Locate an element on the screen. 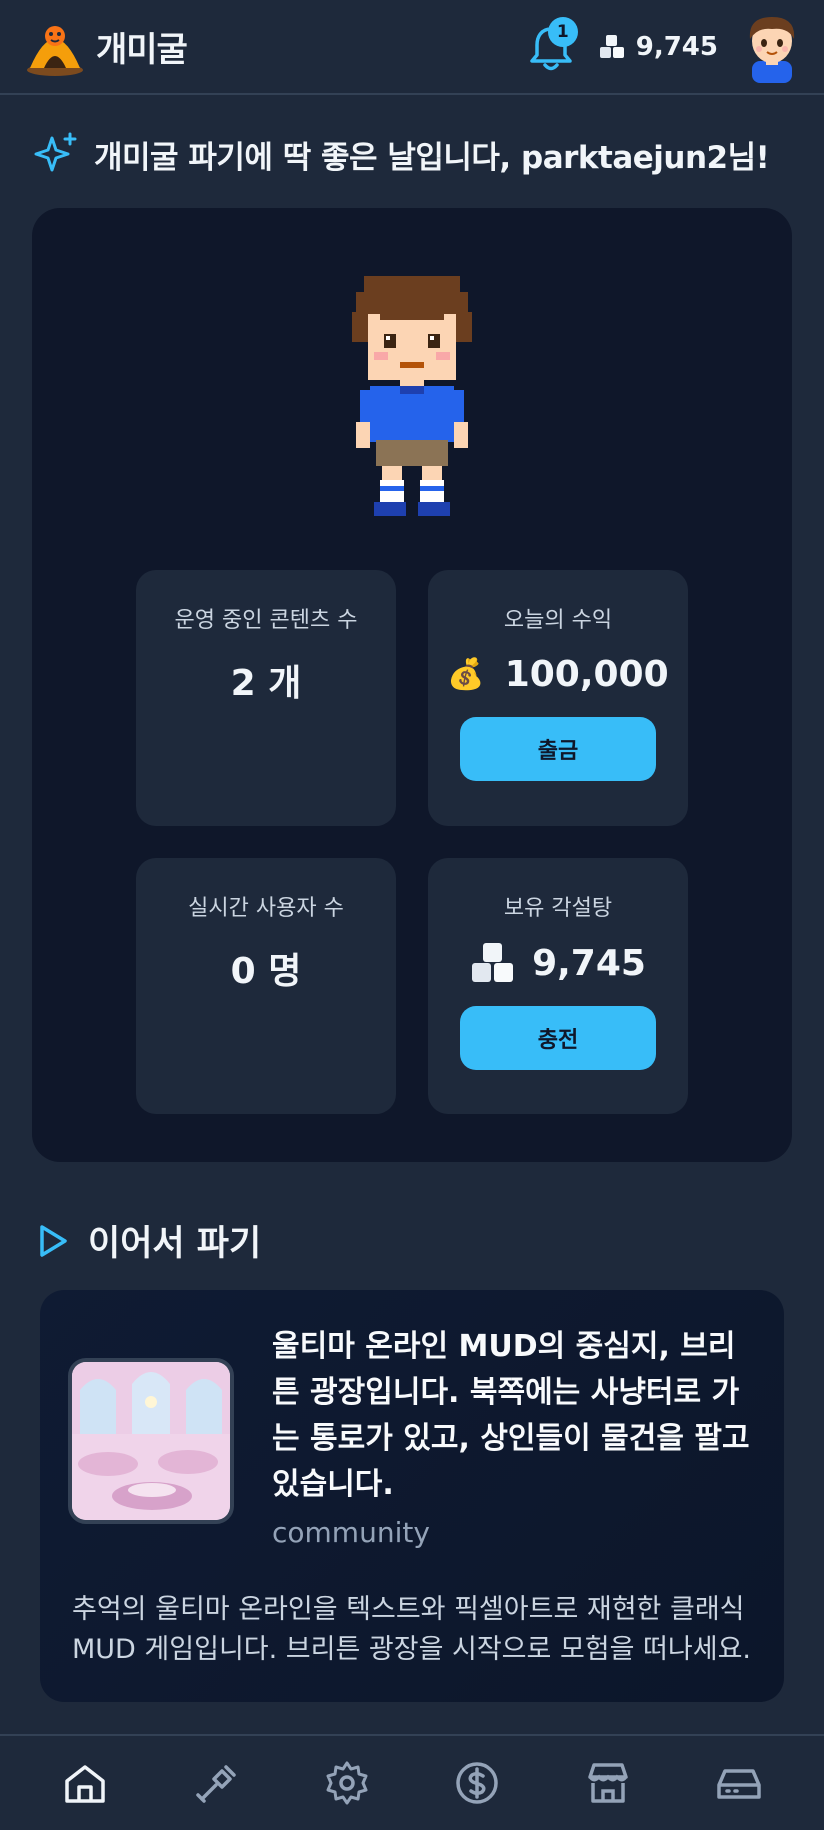 This screenshot has width=824, height=1830. content-thumbnail is located at coordinates (151, 1441).